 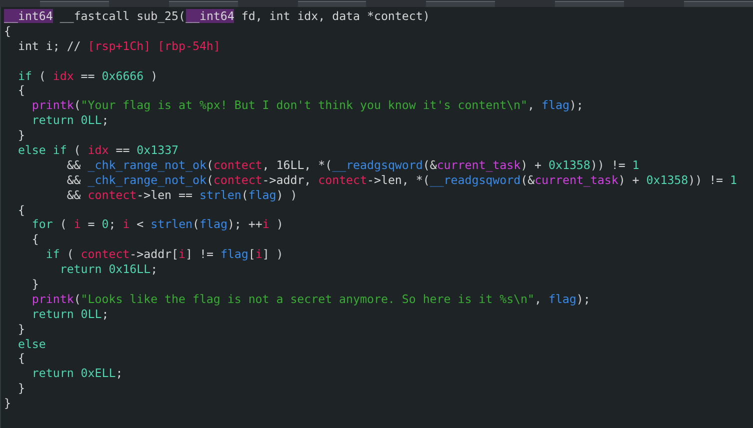 I want to click on code-line: if ( idx == 0x6666 ), so click(x=87, y=76).